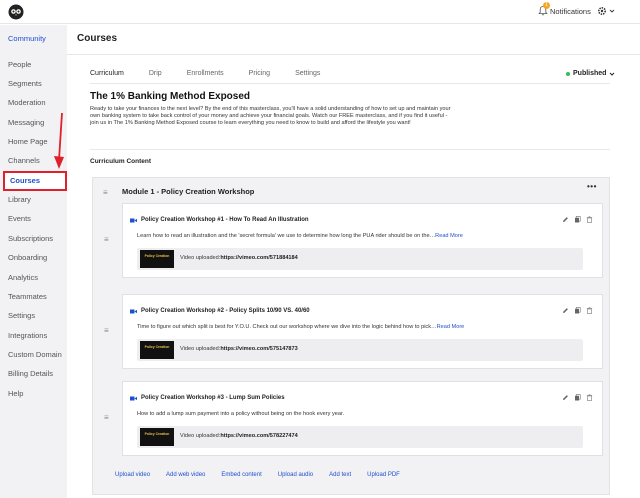  What do you see at coordinates (59, 140) in the screenshot?
I see `red-arrow-annotation` at bounding box center [59, 140].